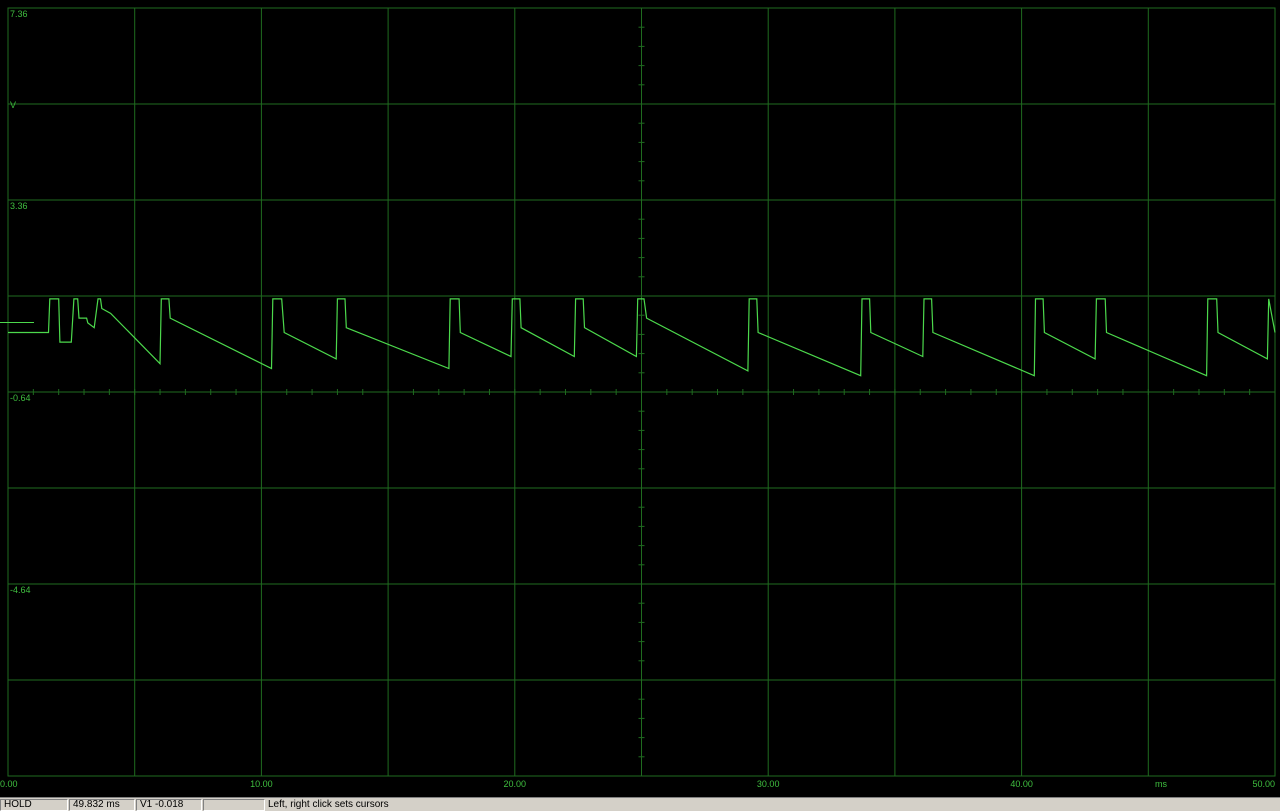  I want to click on y-tick-label: 7.36, so click(19, 14).